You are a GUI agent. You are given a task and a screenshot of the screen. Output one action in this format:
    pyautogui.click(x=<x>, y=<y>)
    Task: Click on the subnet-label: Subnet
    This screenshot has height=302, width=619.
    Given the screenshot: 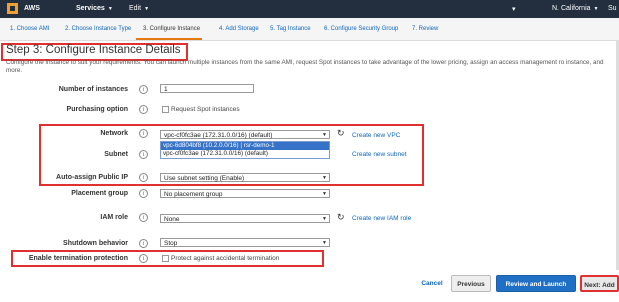 What is the action you would take?
    pyautogui.click(x=116, y=154)
    